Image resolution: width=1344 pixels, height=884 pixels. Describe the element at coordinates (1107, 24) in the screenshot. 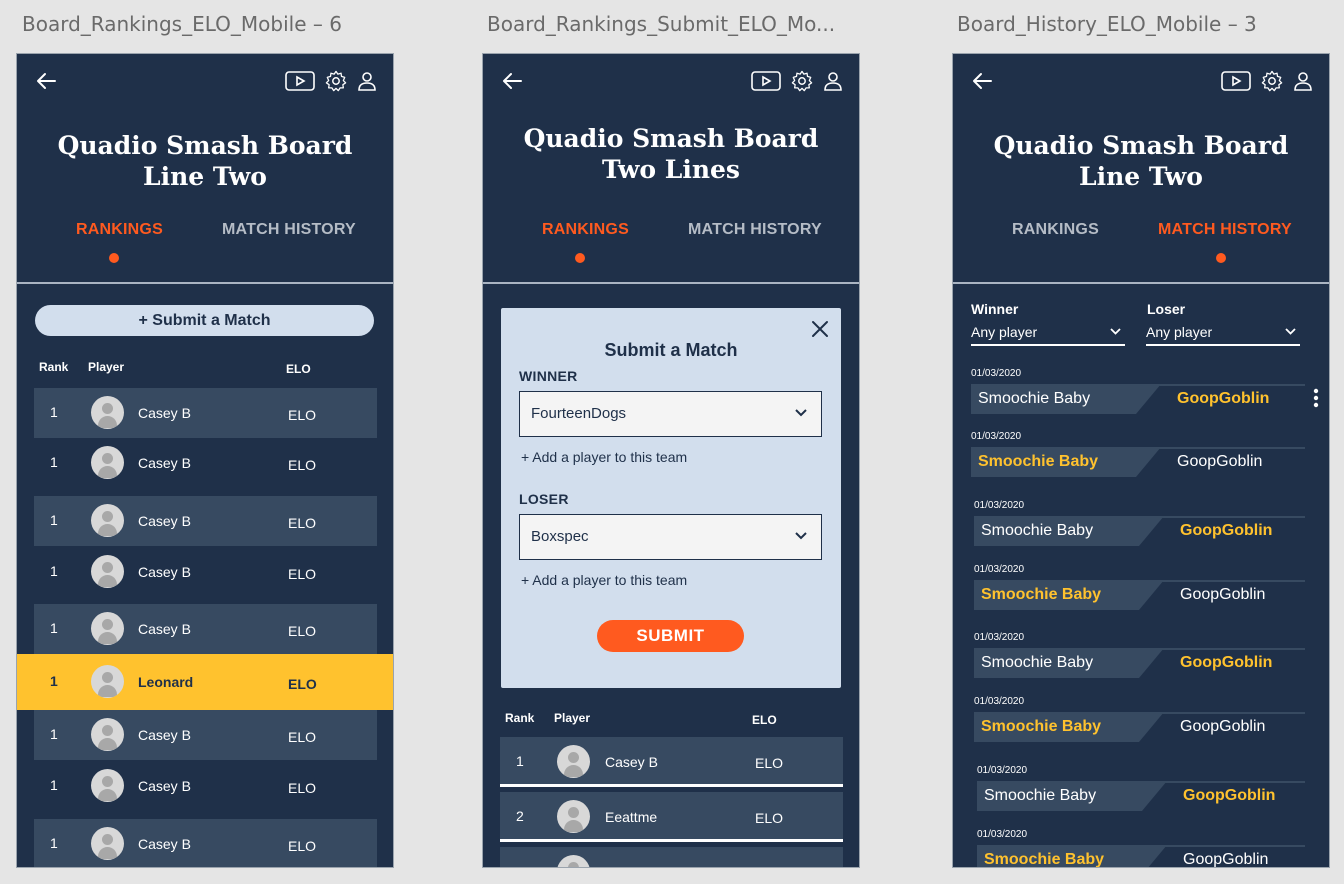

I see `frame-label-history: Board_History_ELO_Mobile – 3` at that location.